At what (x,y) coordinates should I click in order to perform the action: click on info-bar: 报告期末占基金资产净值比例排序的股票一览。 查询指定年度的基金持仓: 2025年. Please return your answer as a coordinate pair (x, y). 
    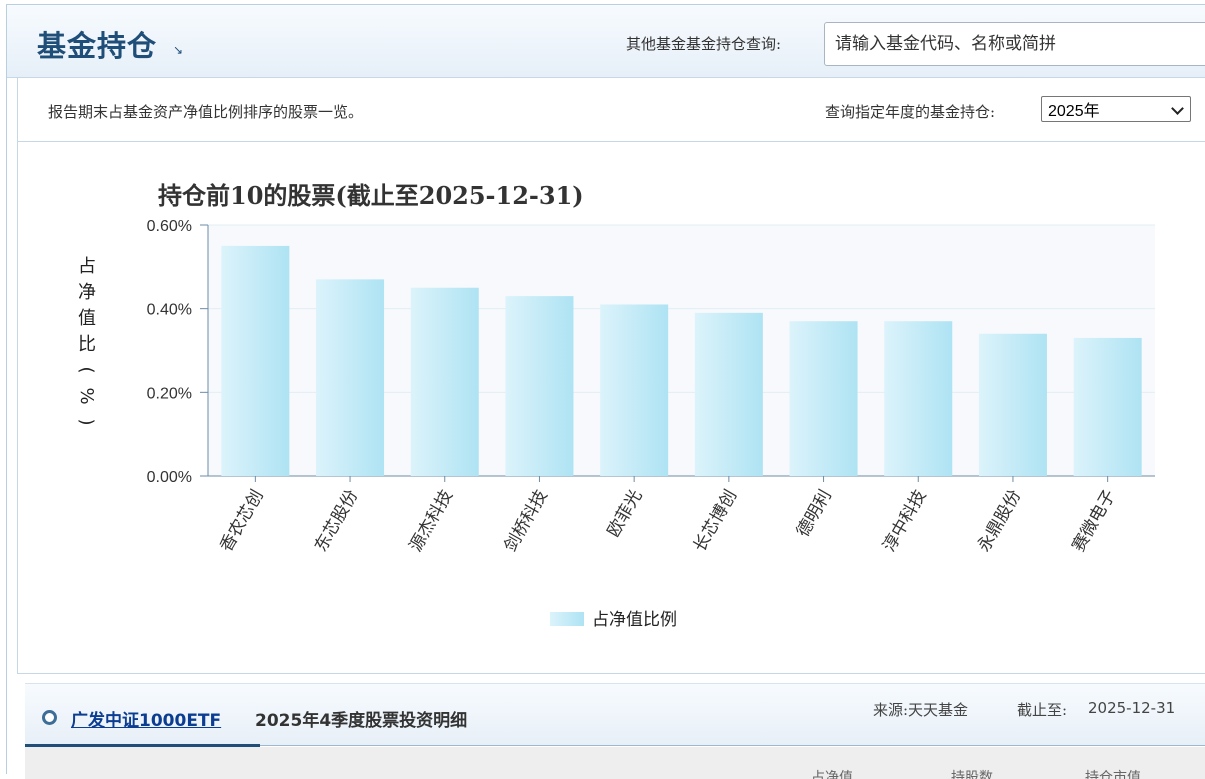
    Looking at the image, I should click on (611, 110).